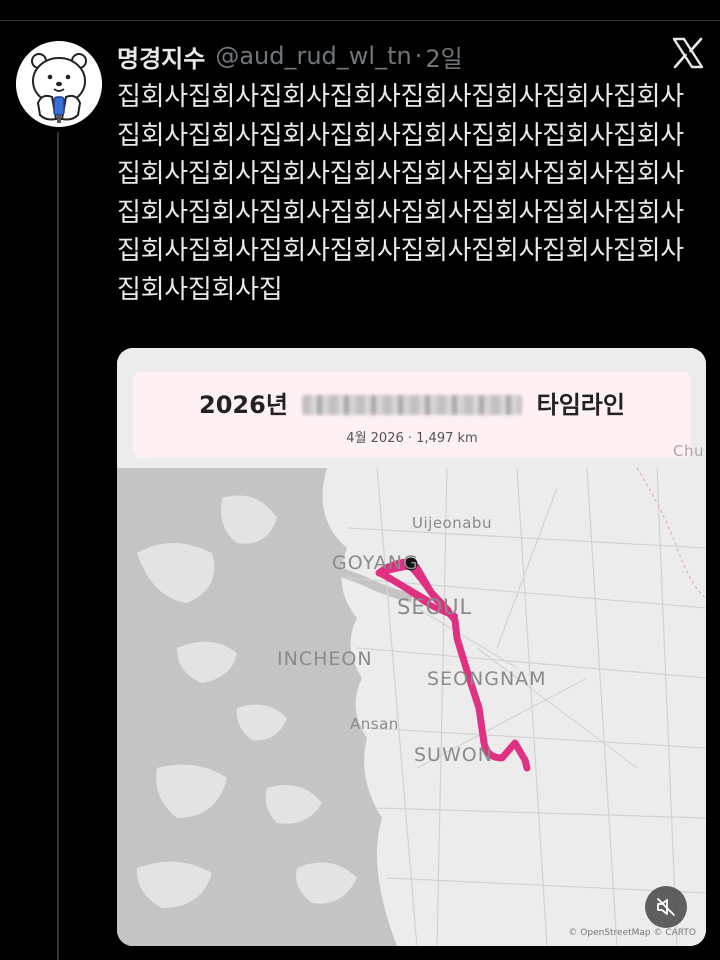  I want to click on user-handle: @aud_rud_wl_tn, so click(313, 56).